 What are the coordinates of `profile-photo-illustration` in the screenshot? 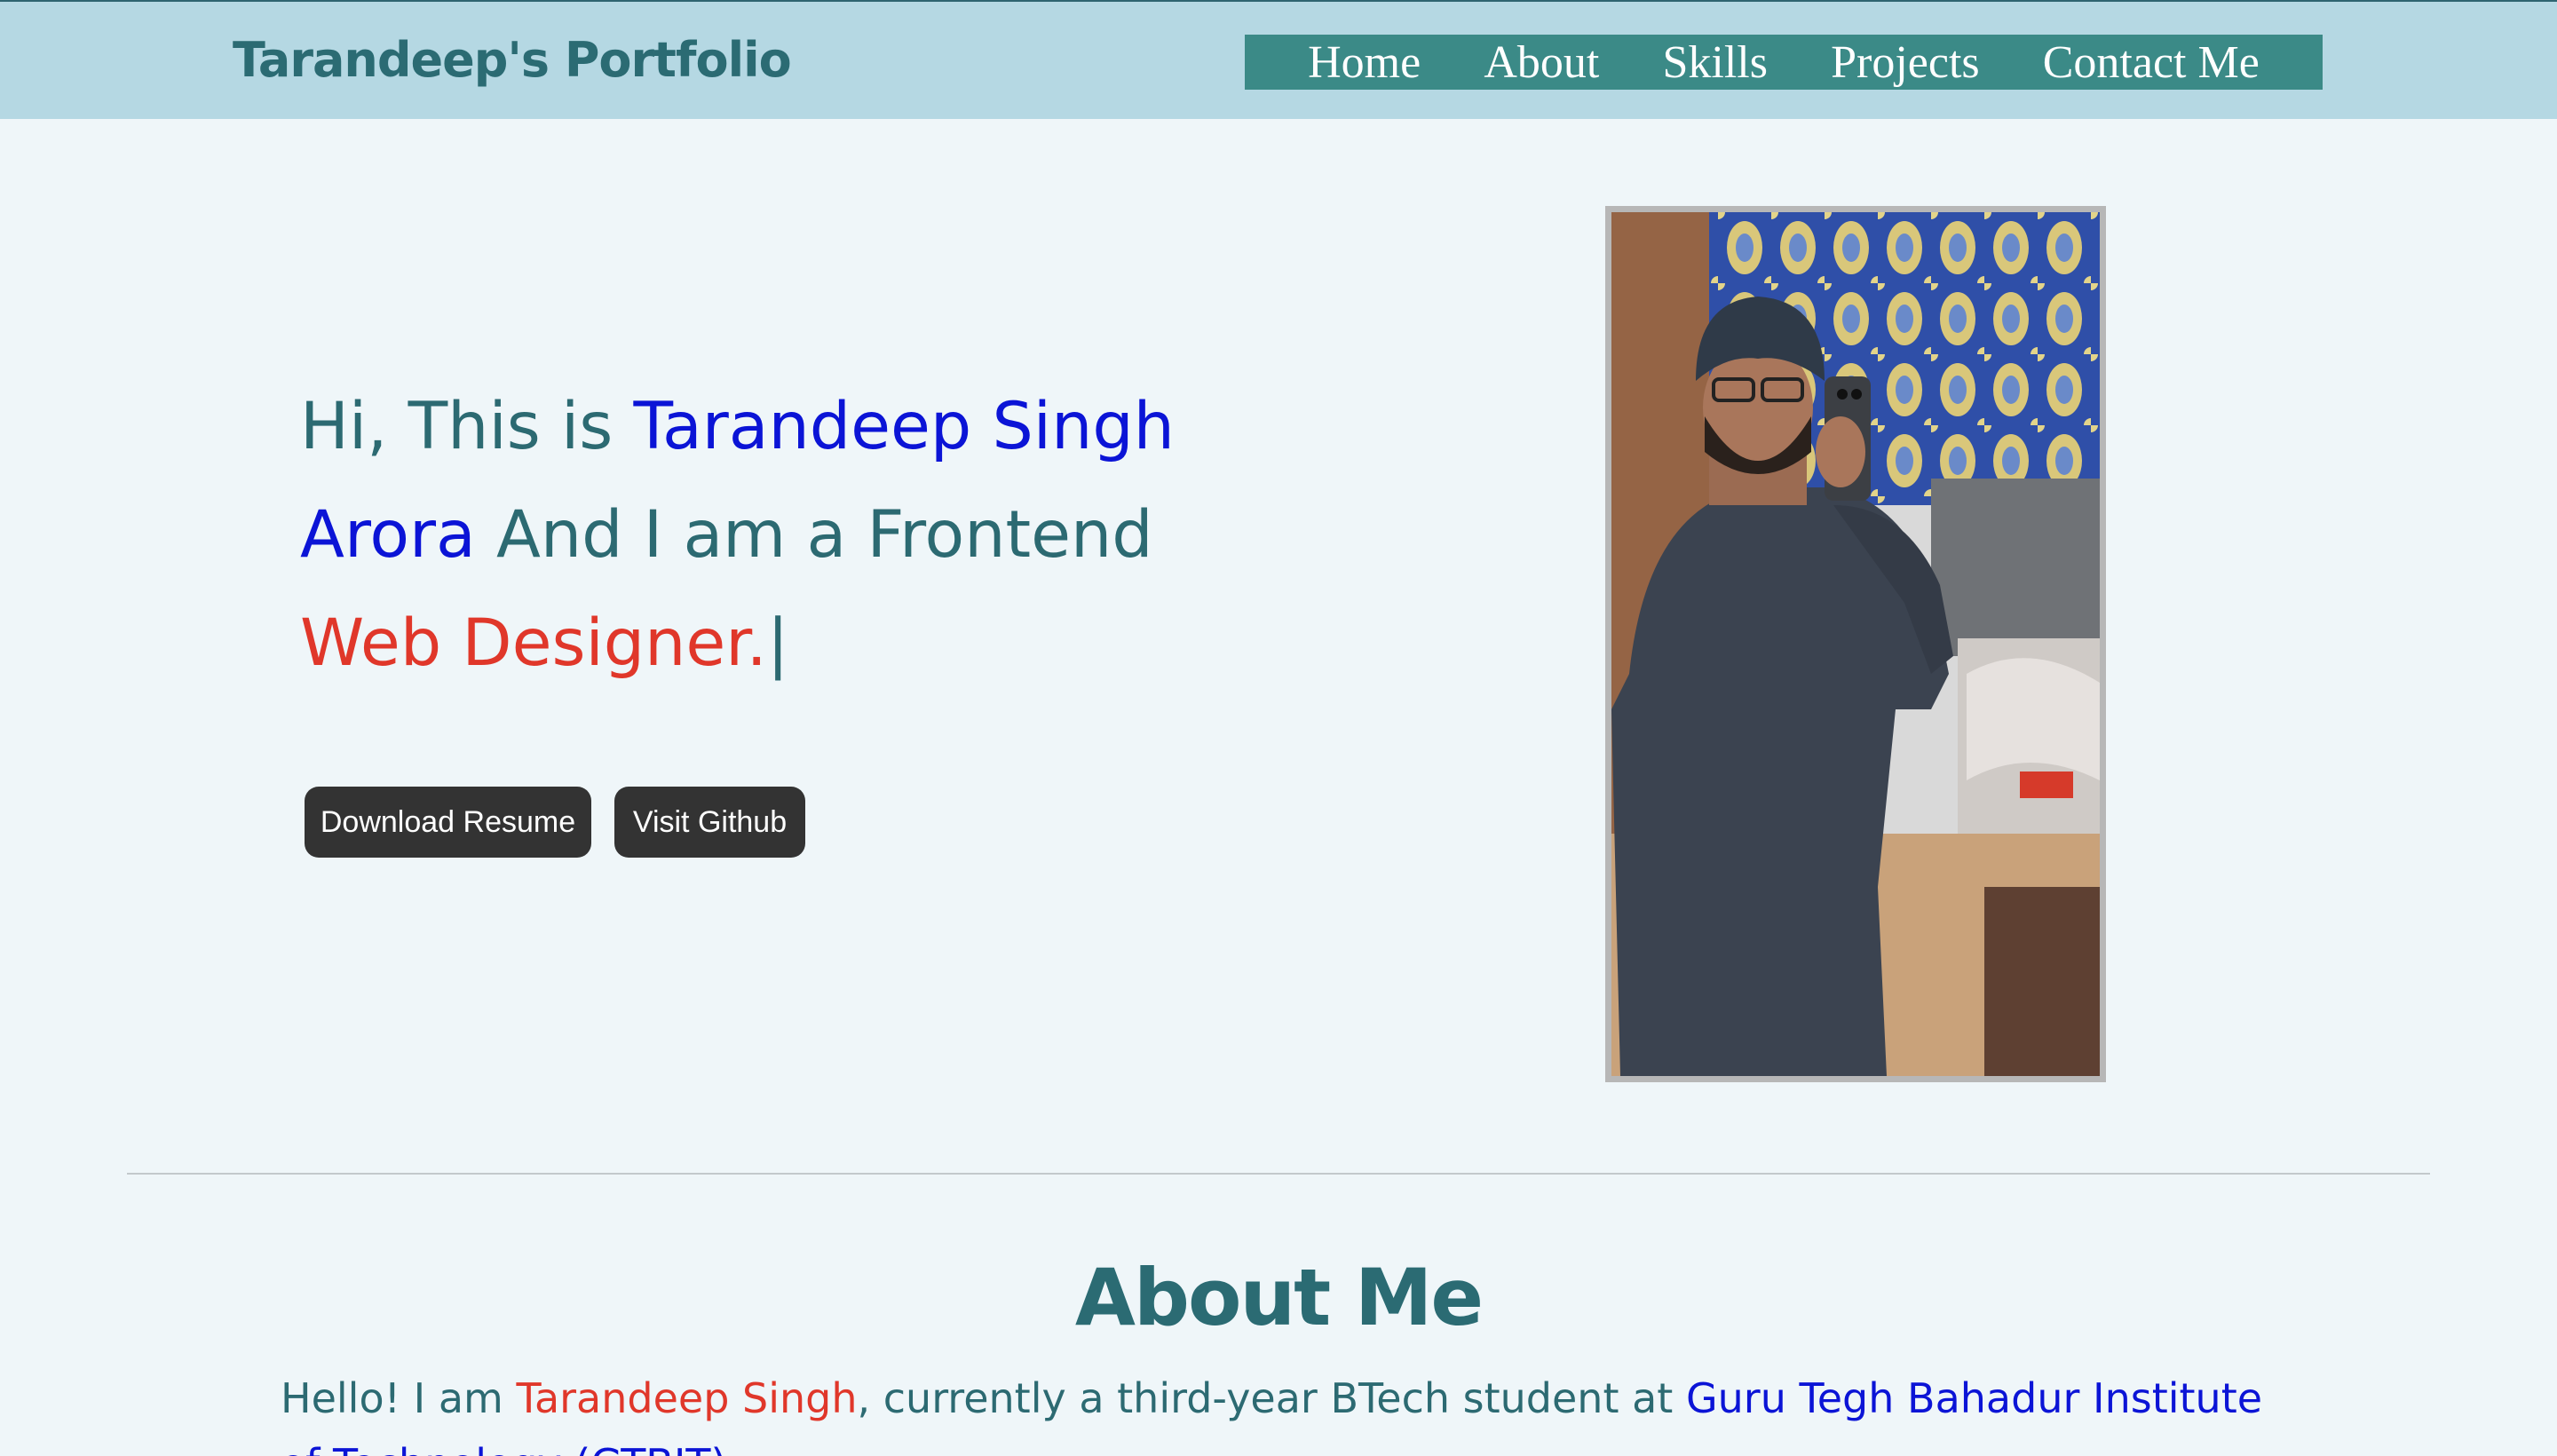 It's located at (1855, 644).